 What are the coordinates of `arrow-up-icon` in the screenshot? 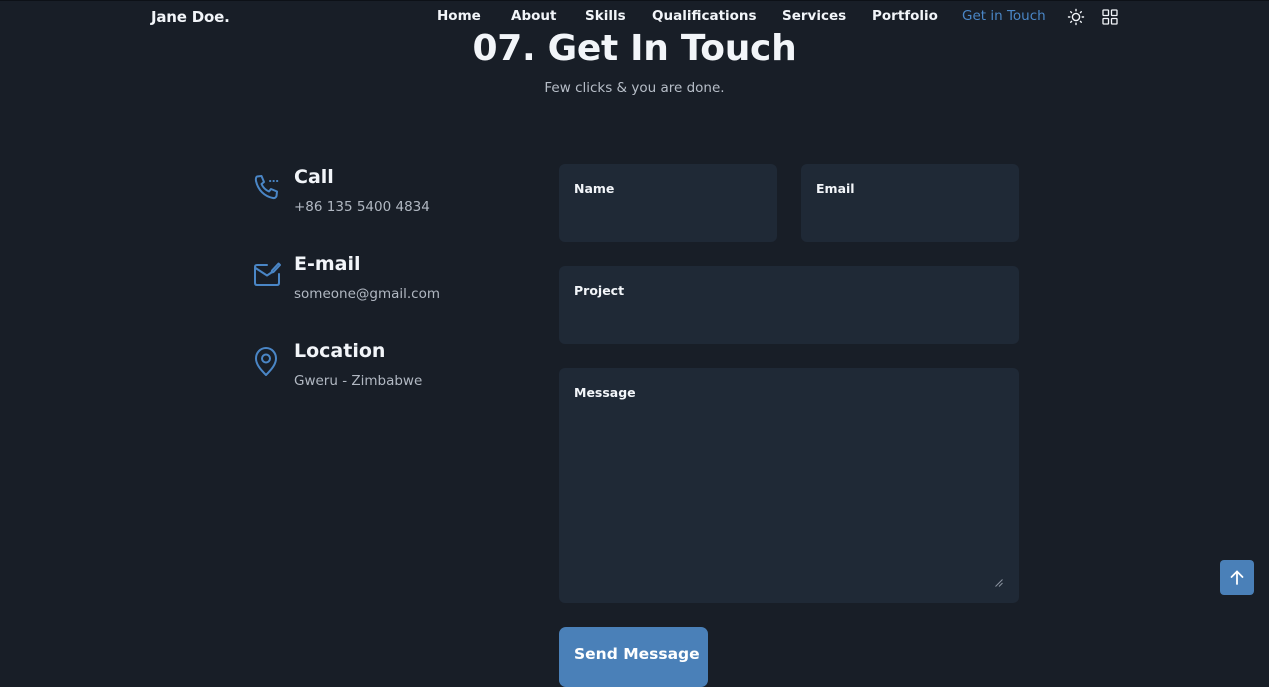 It's located at (1237, 579).